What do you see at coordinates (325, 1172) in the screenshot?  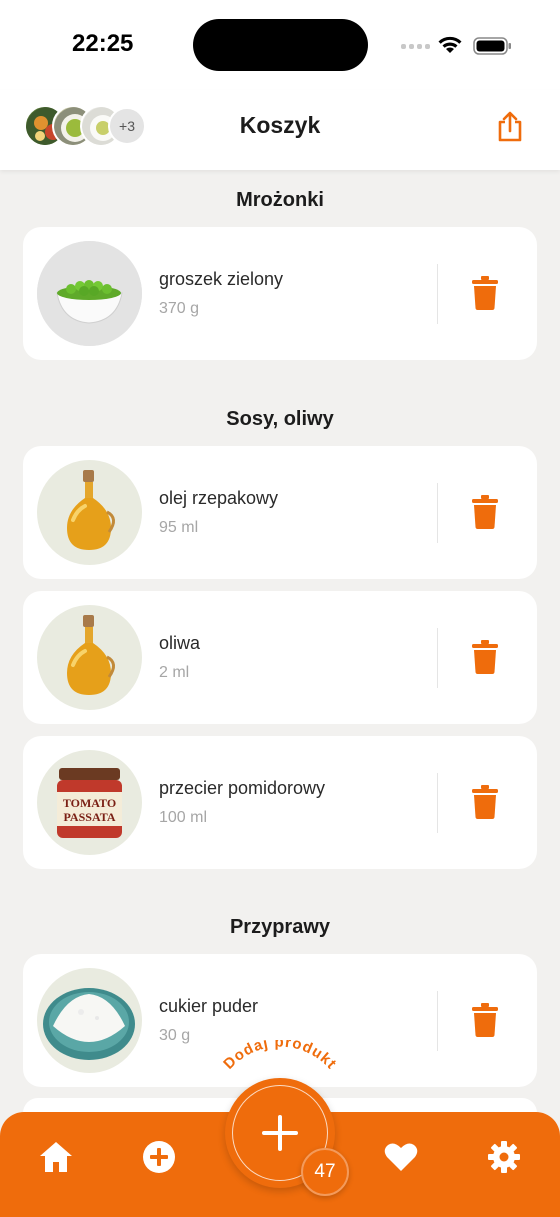 I see `cart-count-badge: 47` at bounding box center [325, 1172].